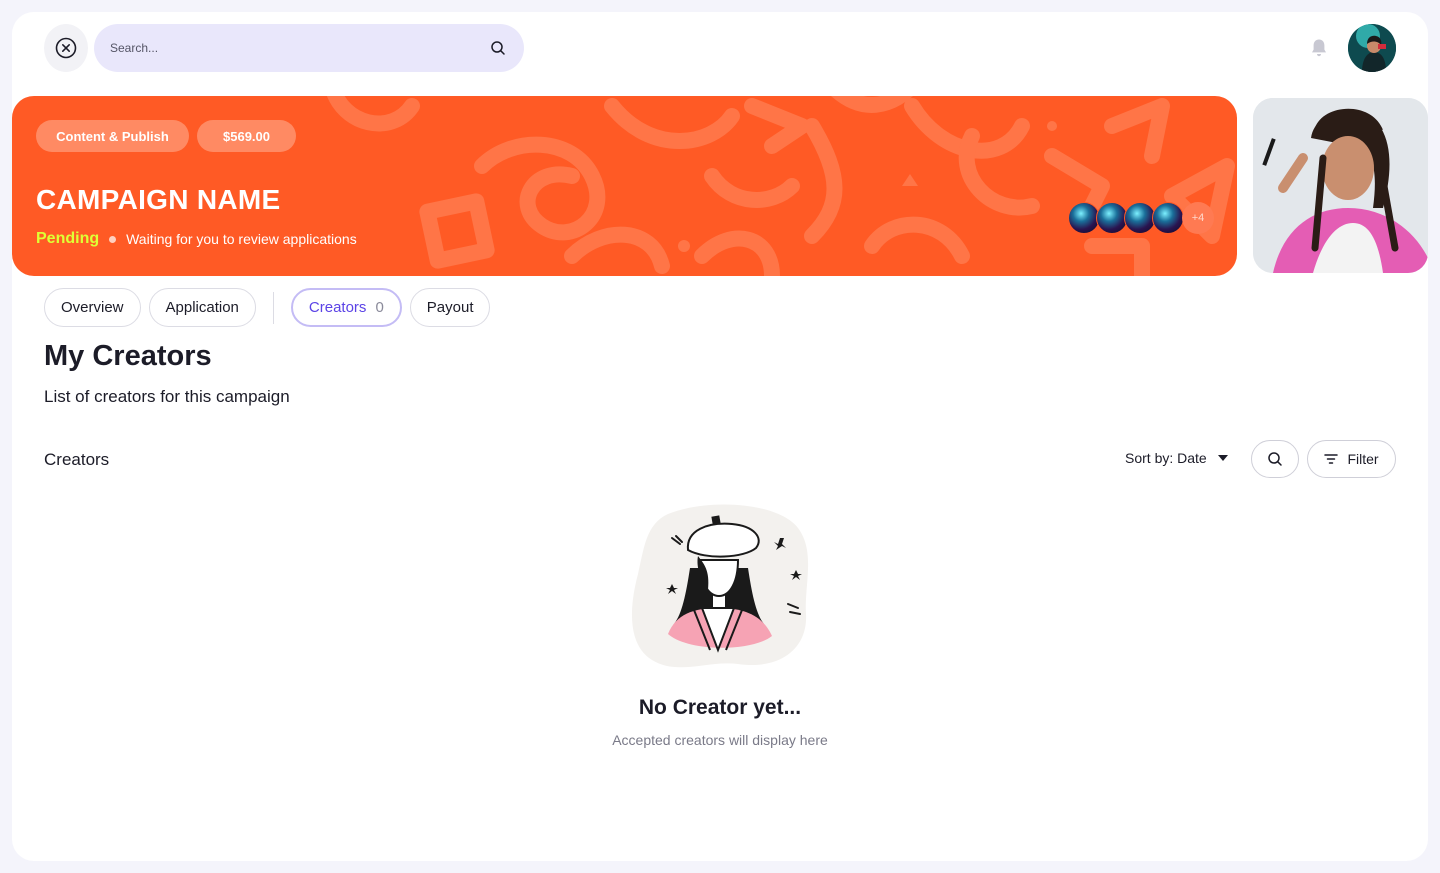 The image size is (1440, 873). Describe the element at coordinates (246, 136) in the screenshot. I see `budget-chip: $569.00` at that location.